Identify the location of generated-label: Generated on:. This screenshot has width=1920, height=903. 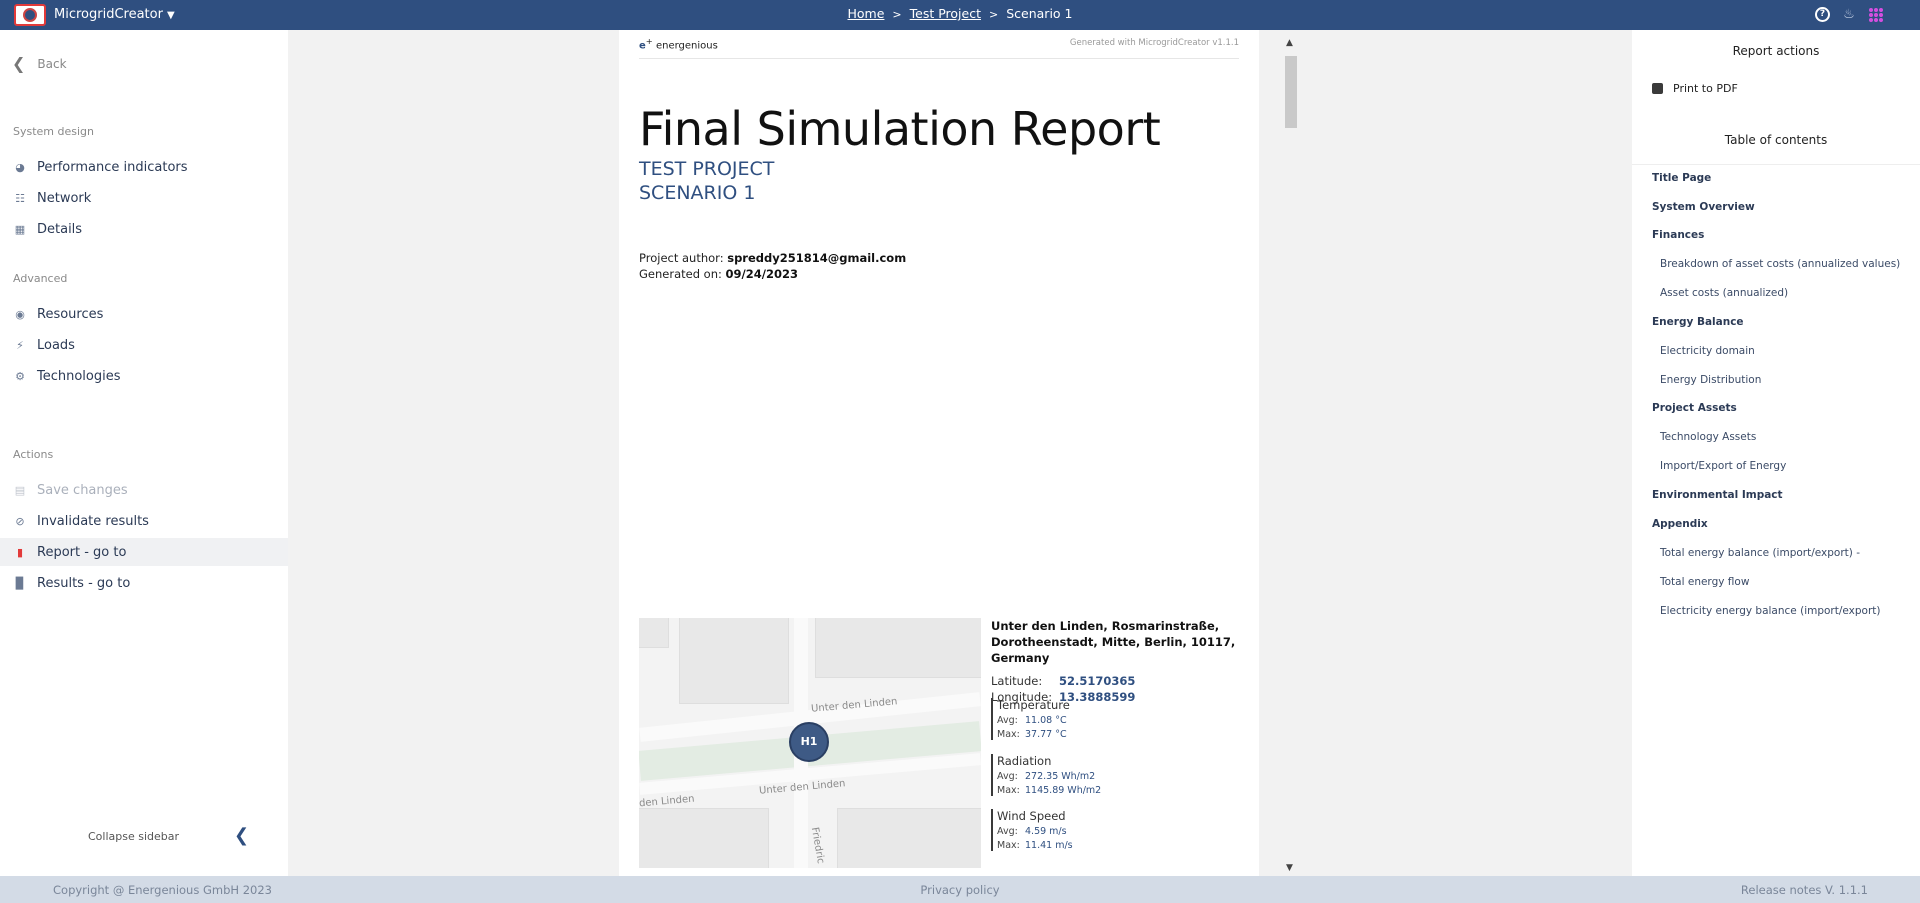
(680, 274).